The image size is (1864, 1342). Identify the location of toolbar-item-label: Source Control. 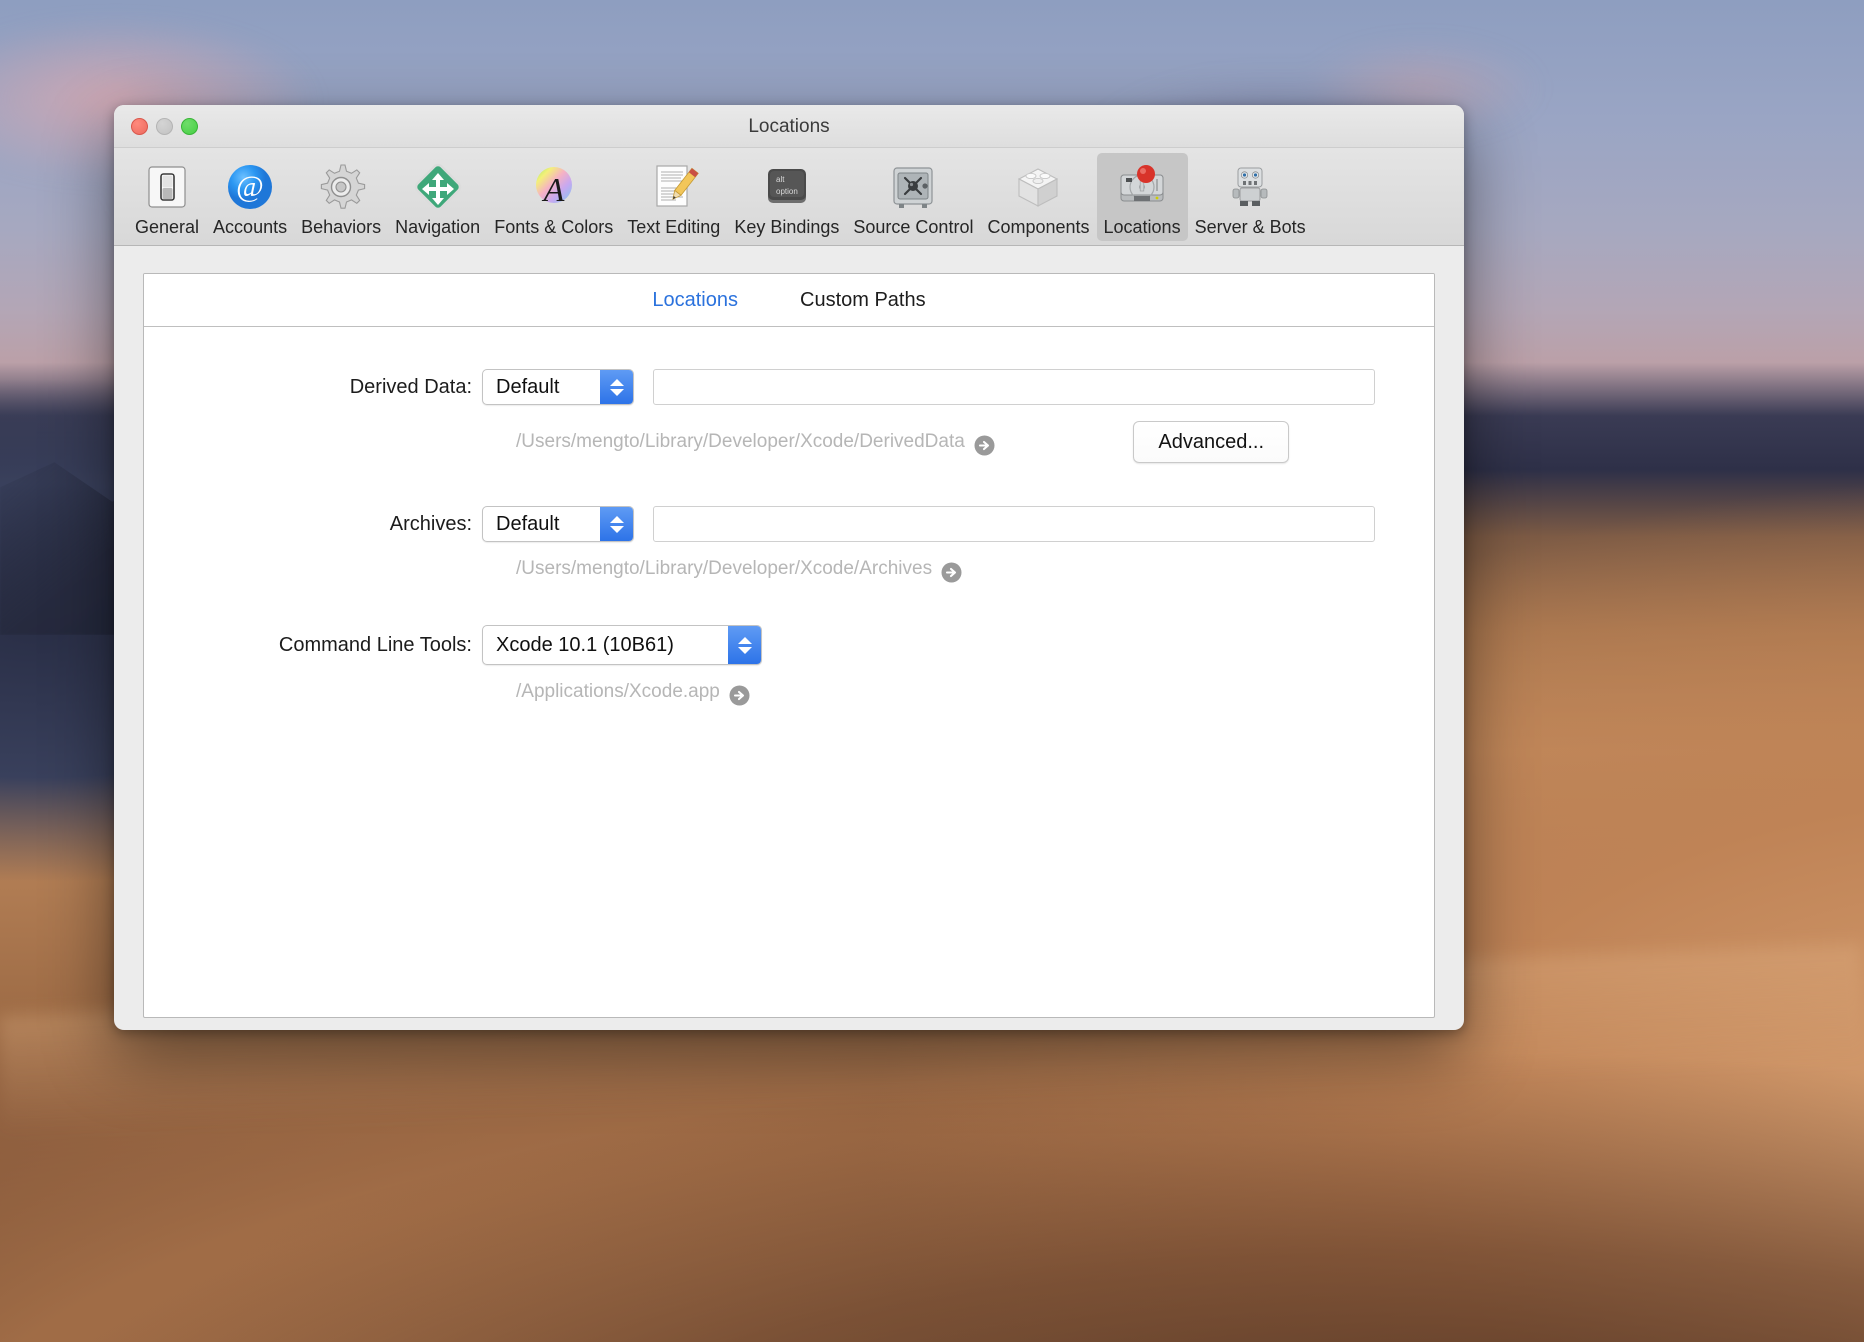
(913, 227).